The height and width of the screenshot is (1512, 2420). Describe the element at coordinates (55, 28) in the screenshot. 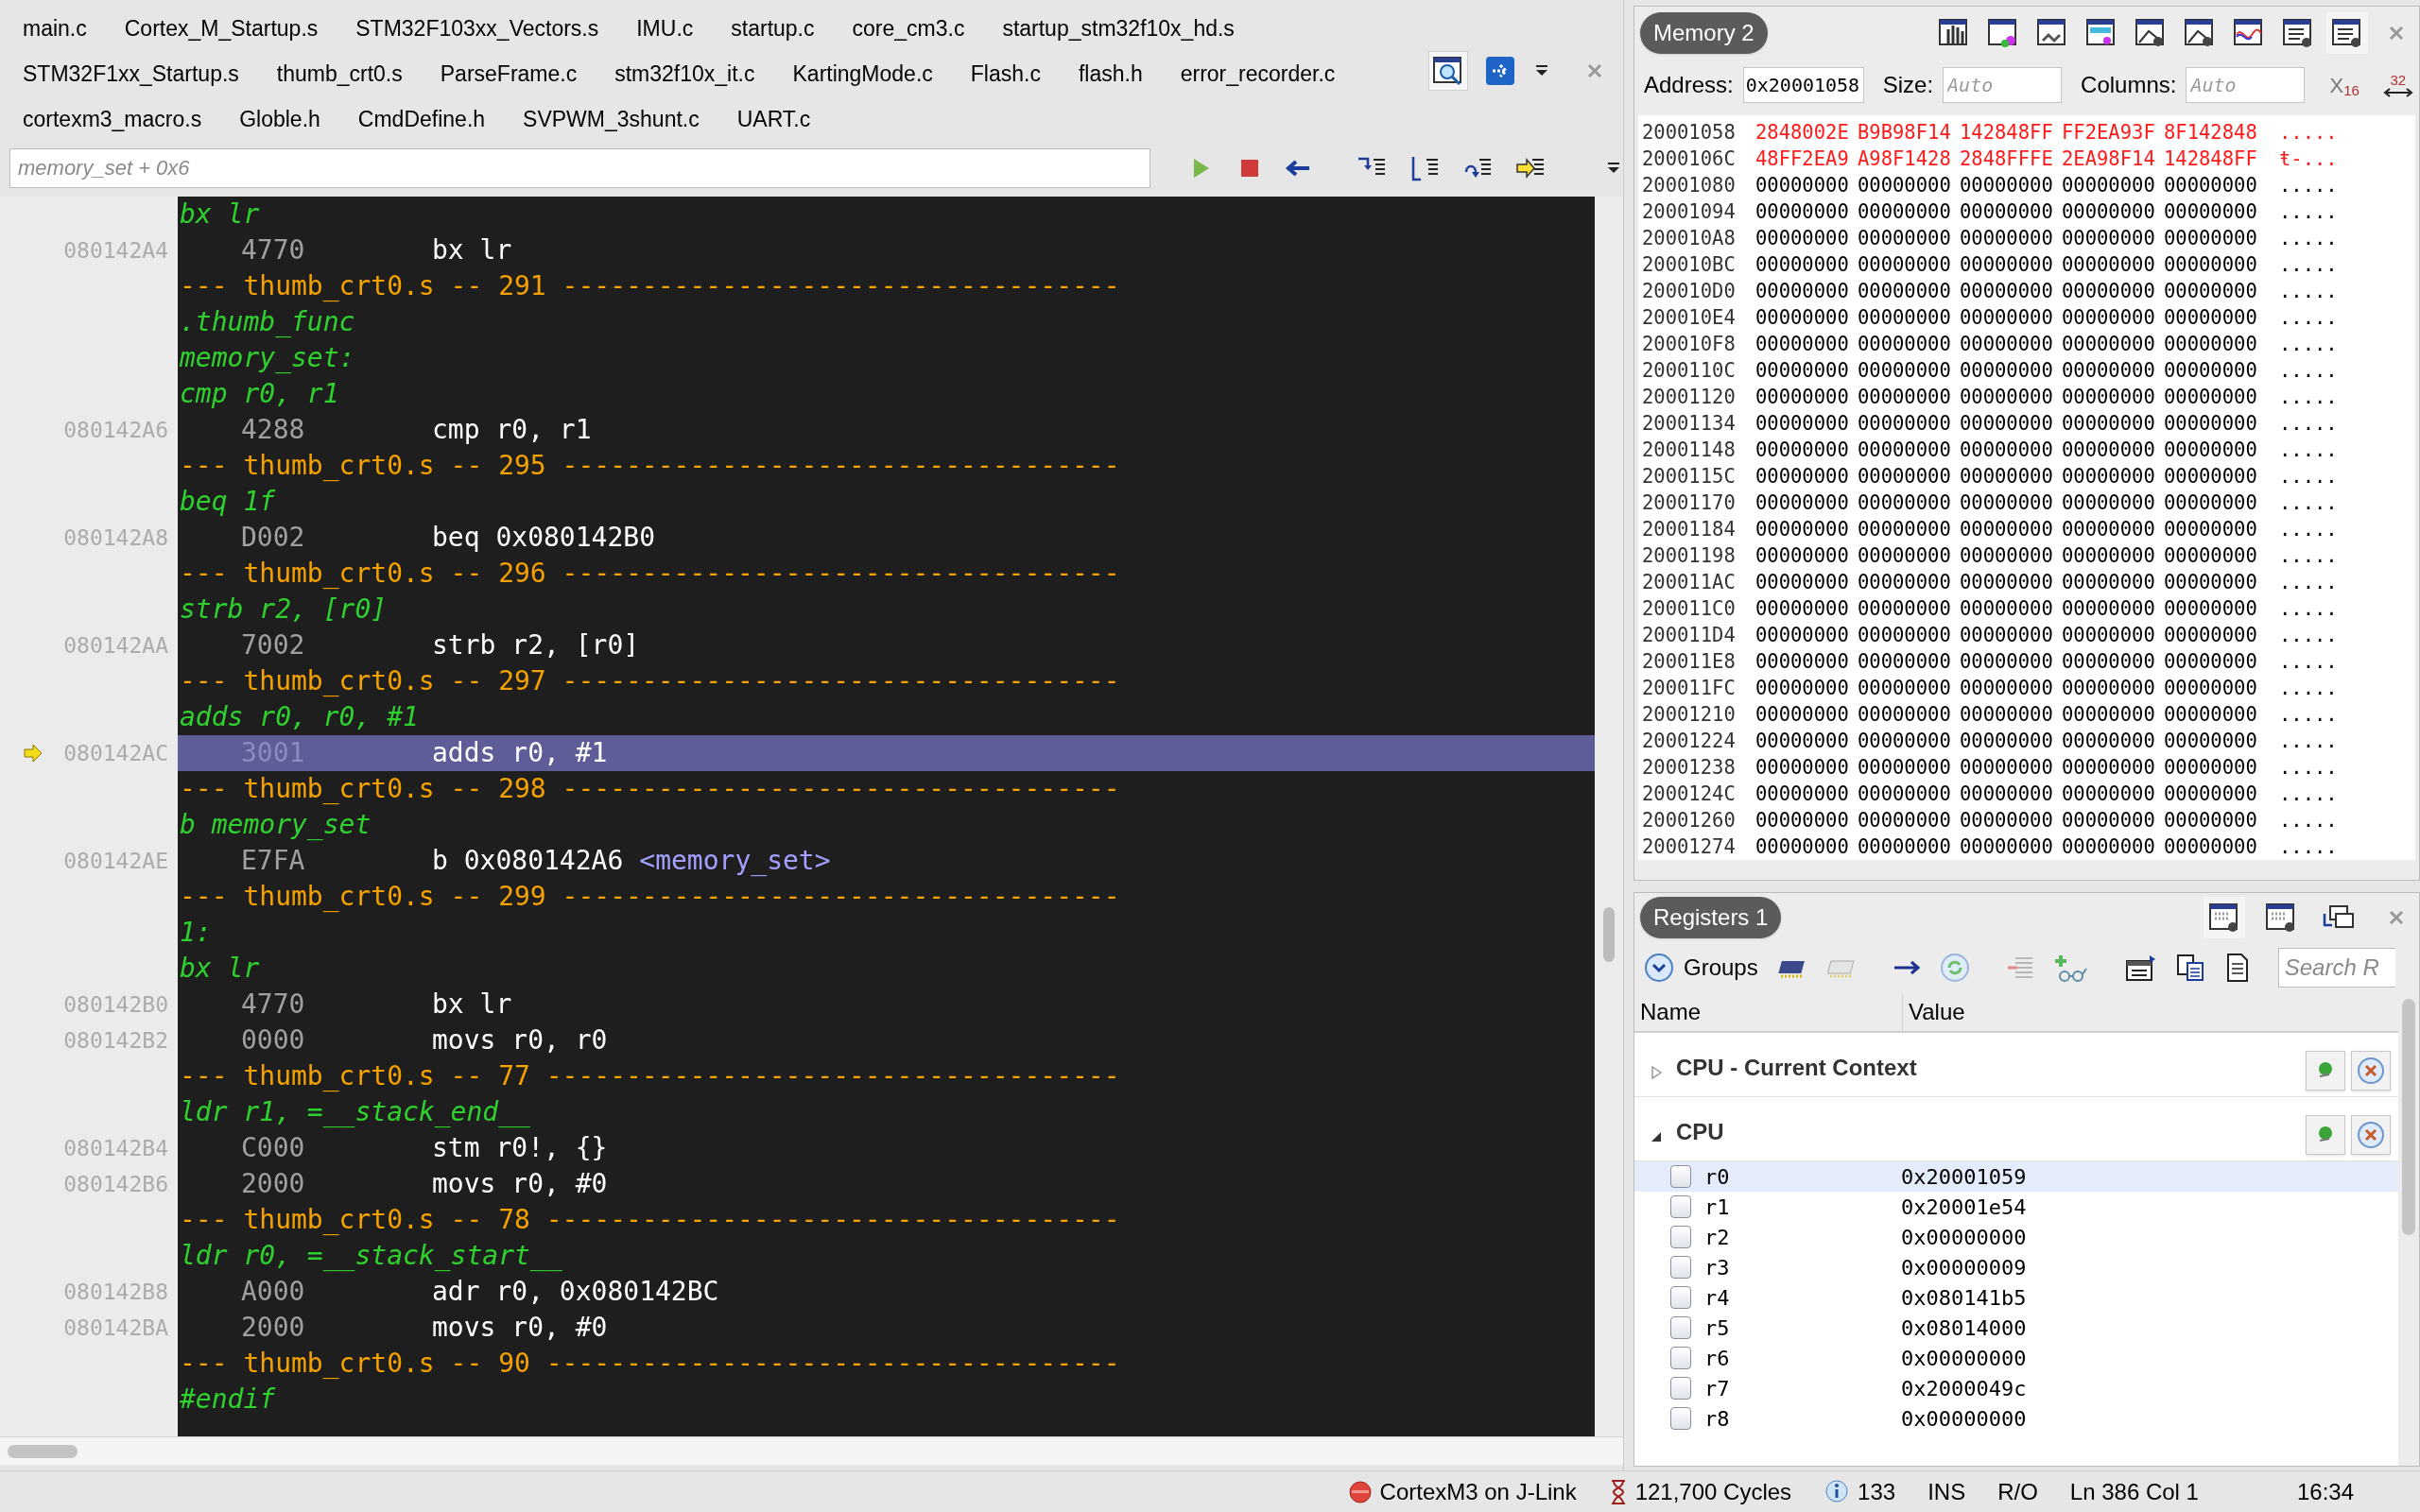

I see `file-tab: main.c` at that location.